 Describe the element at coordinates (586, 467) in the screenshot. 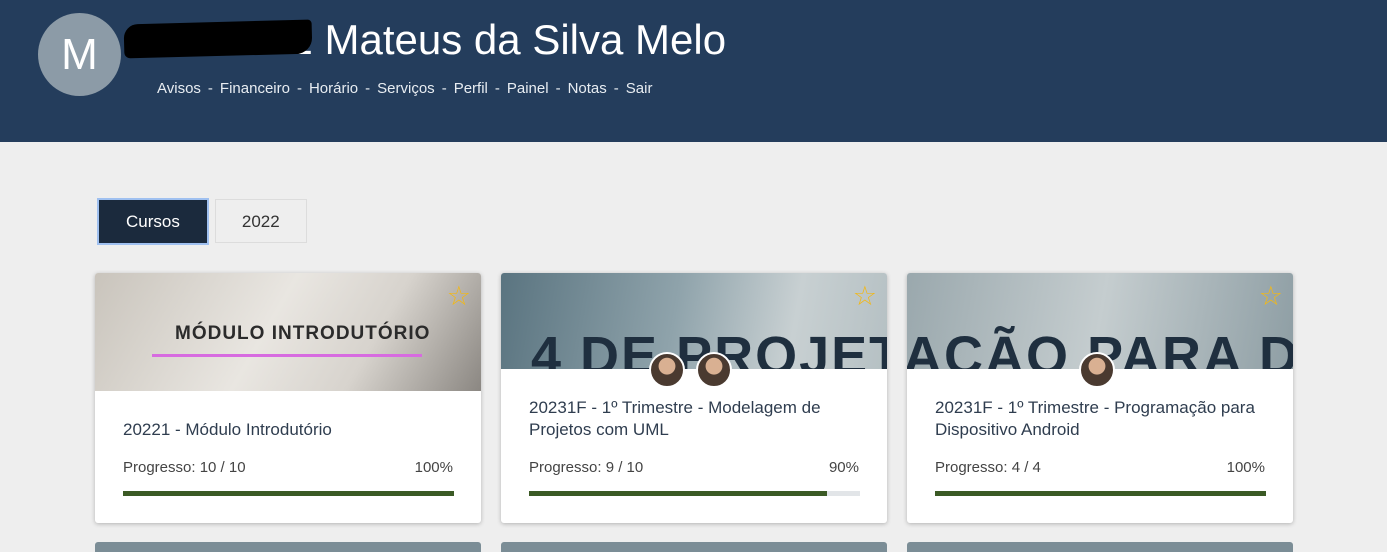

I see `progress-label: Progresso: 9 / 10` at that location.